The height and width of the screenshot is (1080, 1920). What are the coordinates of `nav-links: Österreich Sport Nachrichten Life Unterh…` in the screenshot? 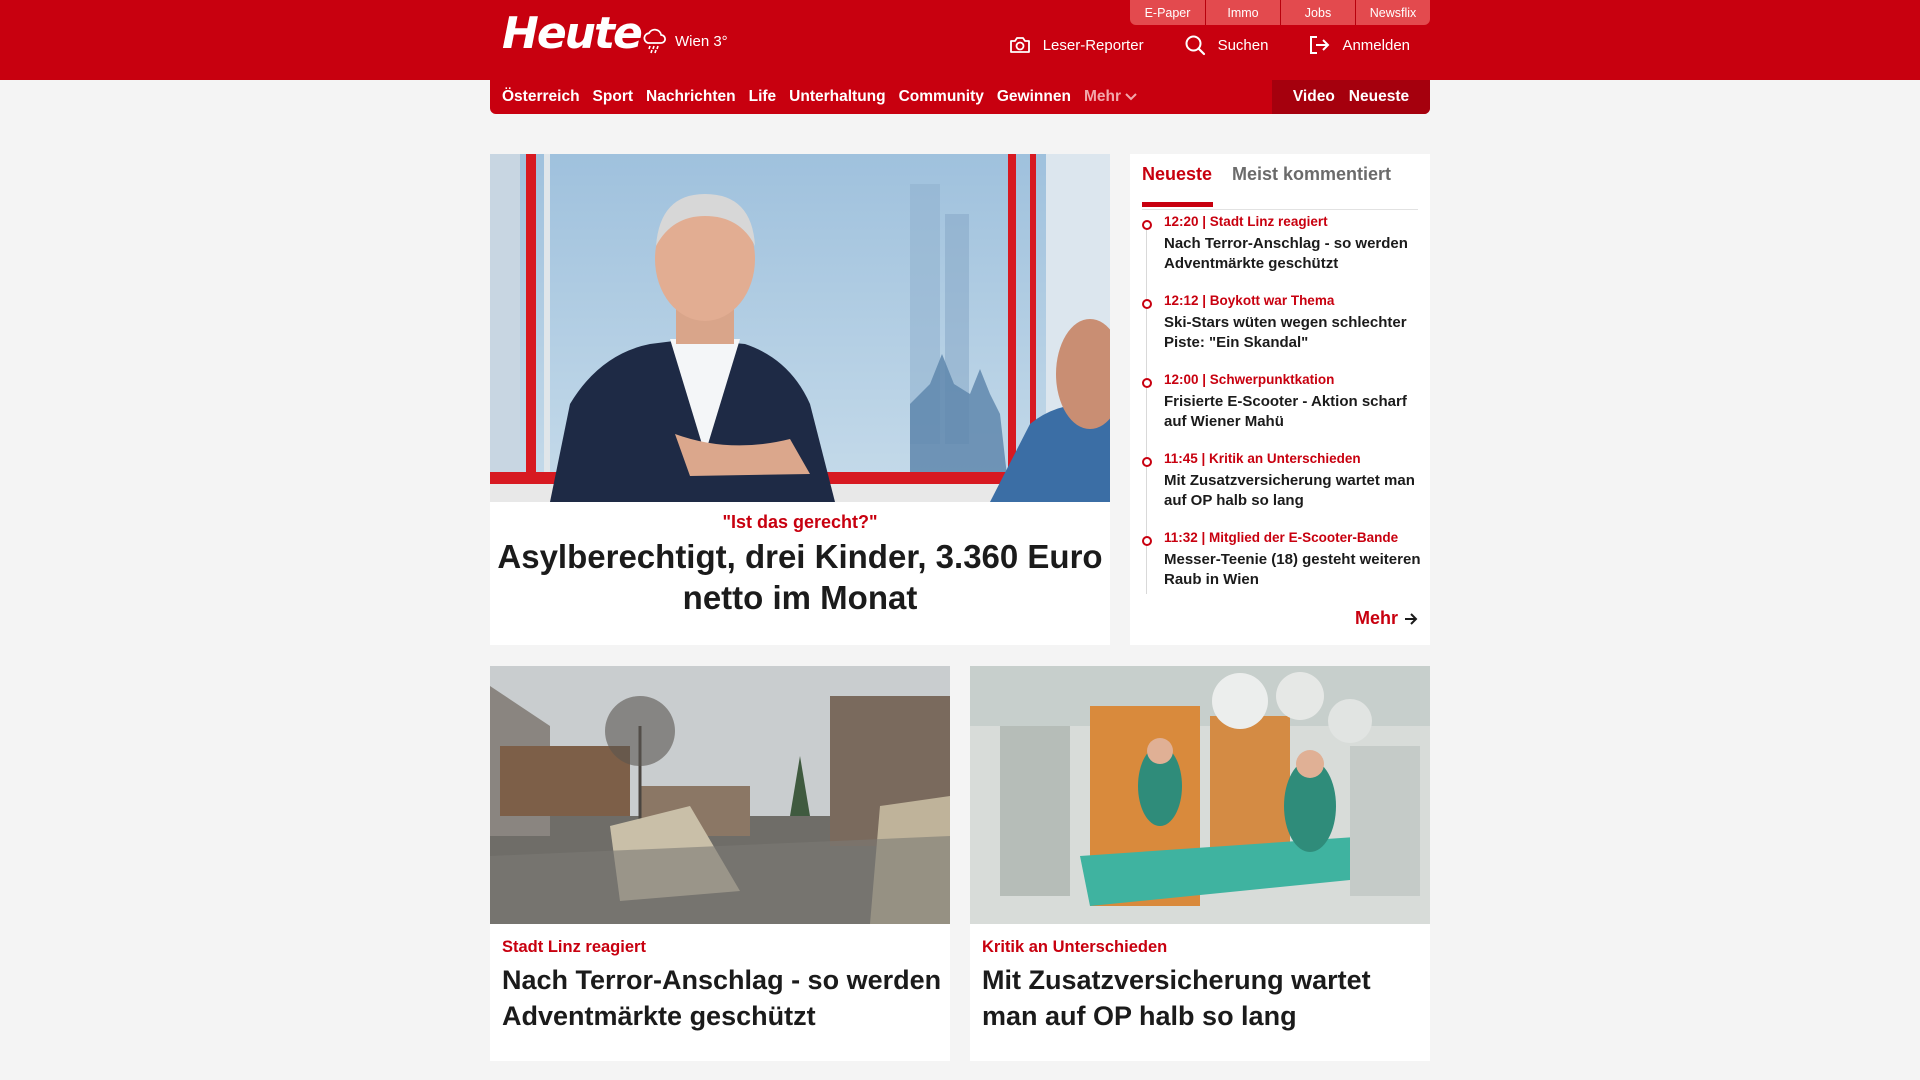 It's located at (819, 97).